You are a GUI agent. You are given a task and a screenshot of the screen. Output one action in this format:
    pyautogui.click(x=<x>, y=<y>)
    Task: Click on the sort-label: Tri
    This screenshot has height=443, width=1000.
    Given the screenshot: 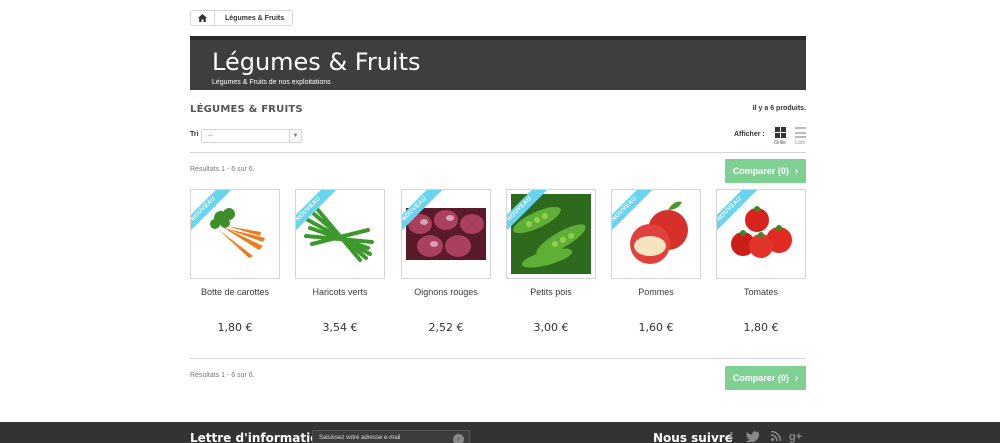 What is the action you would take?
    pyautogui.click(x=194, y=134)
    